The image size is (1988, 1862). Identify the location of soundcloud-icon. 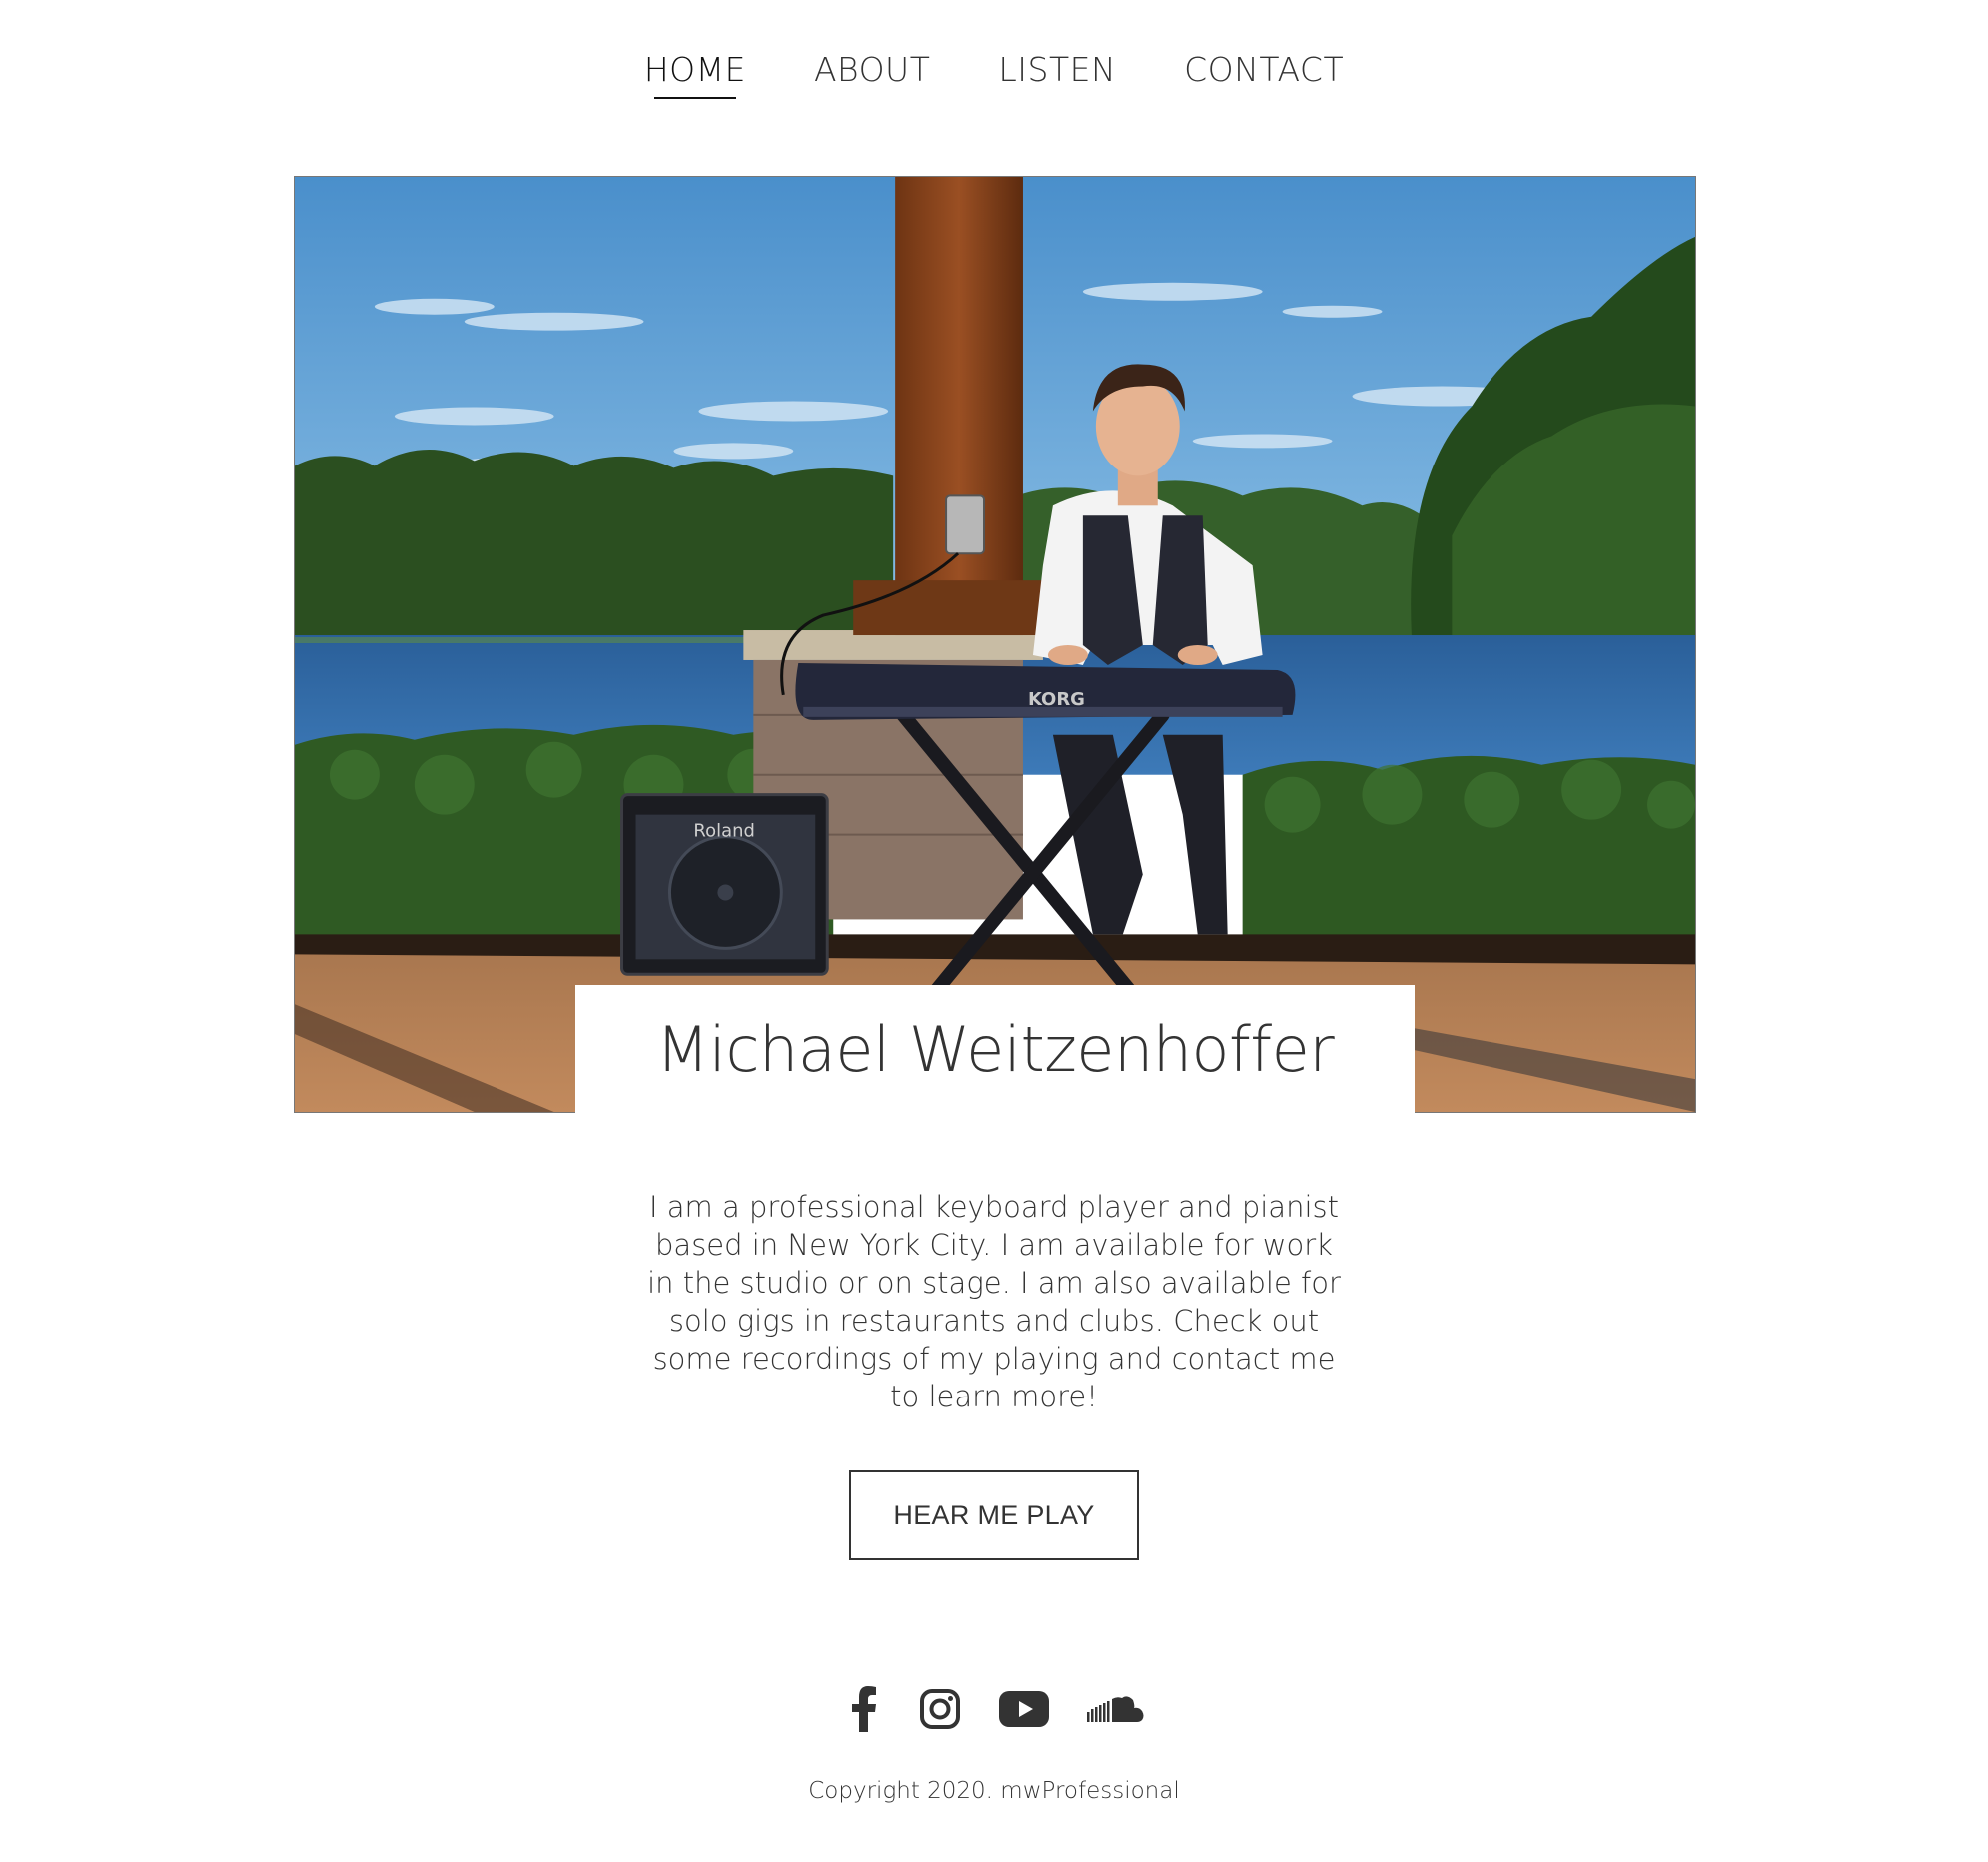
(1116, 1709).